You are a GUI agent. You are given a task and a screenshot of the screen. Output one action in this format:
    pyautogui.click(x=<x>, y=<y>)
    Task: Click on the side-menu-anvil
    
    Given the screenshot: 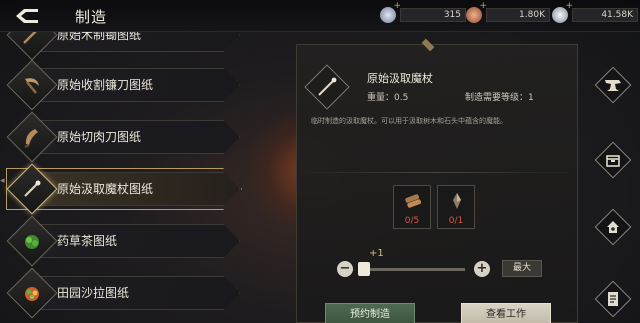 What is the action you would take?
    pyautogui.click(x=613, y=85)
    